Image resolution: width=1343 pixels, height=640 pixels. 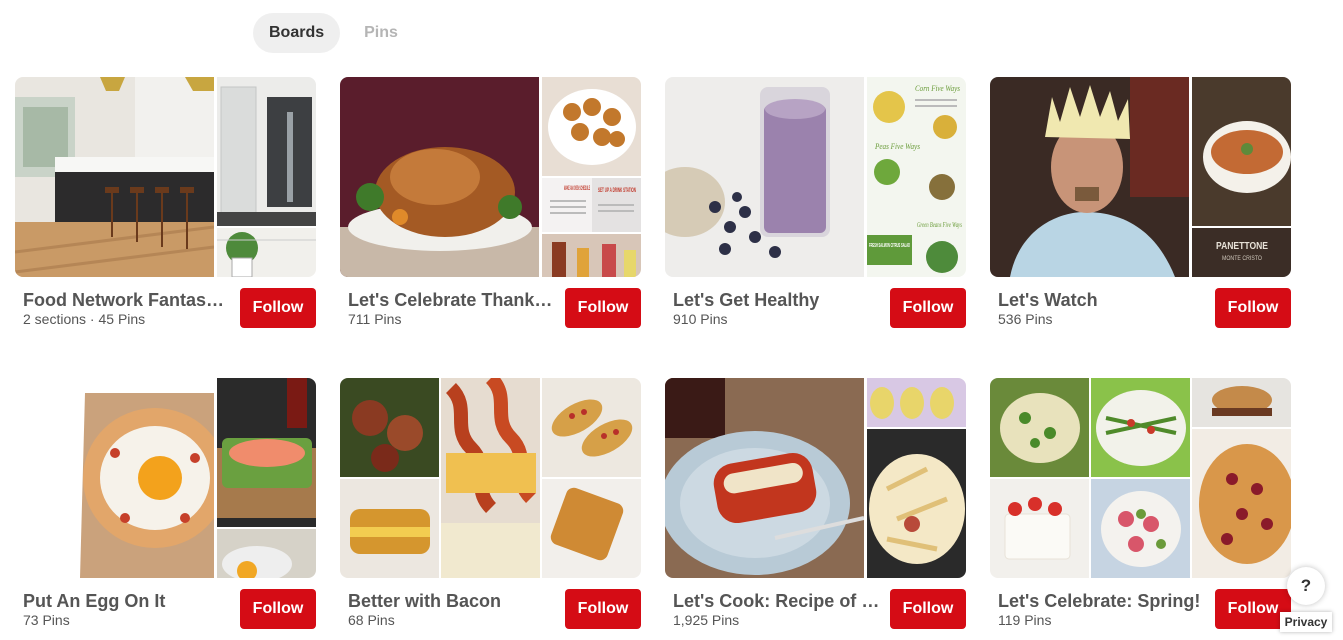 What do you see at coordinates (778, 300) in the screenshot?
I see `board-title: Let's Get Healthy` at bounding box center [778, 300].